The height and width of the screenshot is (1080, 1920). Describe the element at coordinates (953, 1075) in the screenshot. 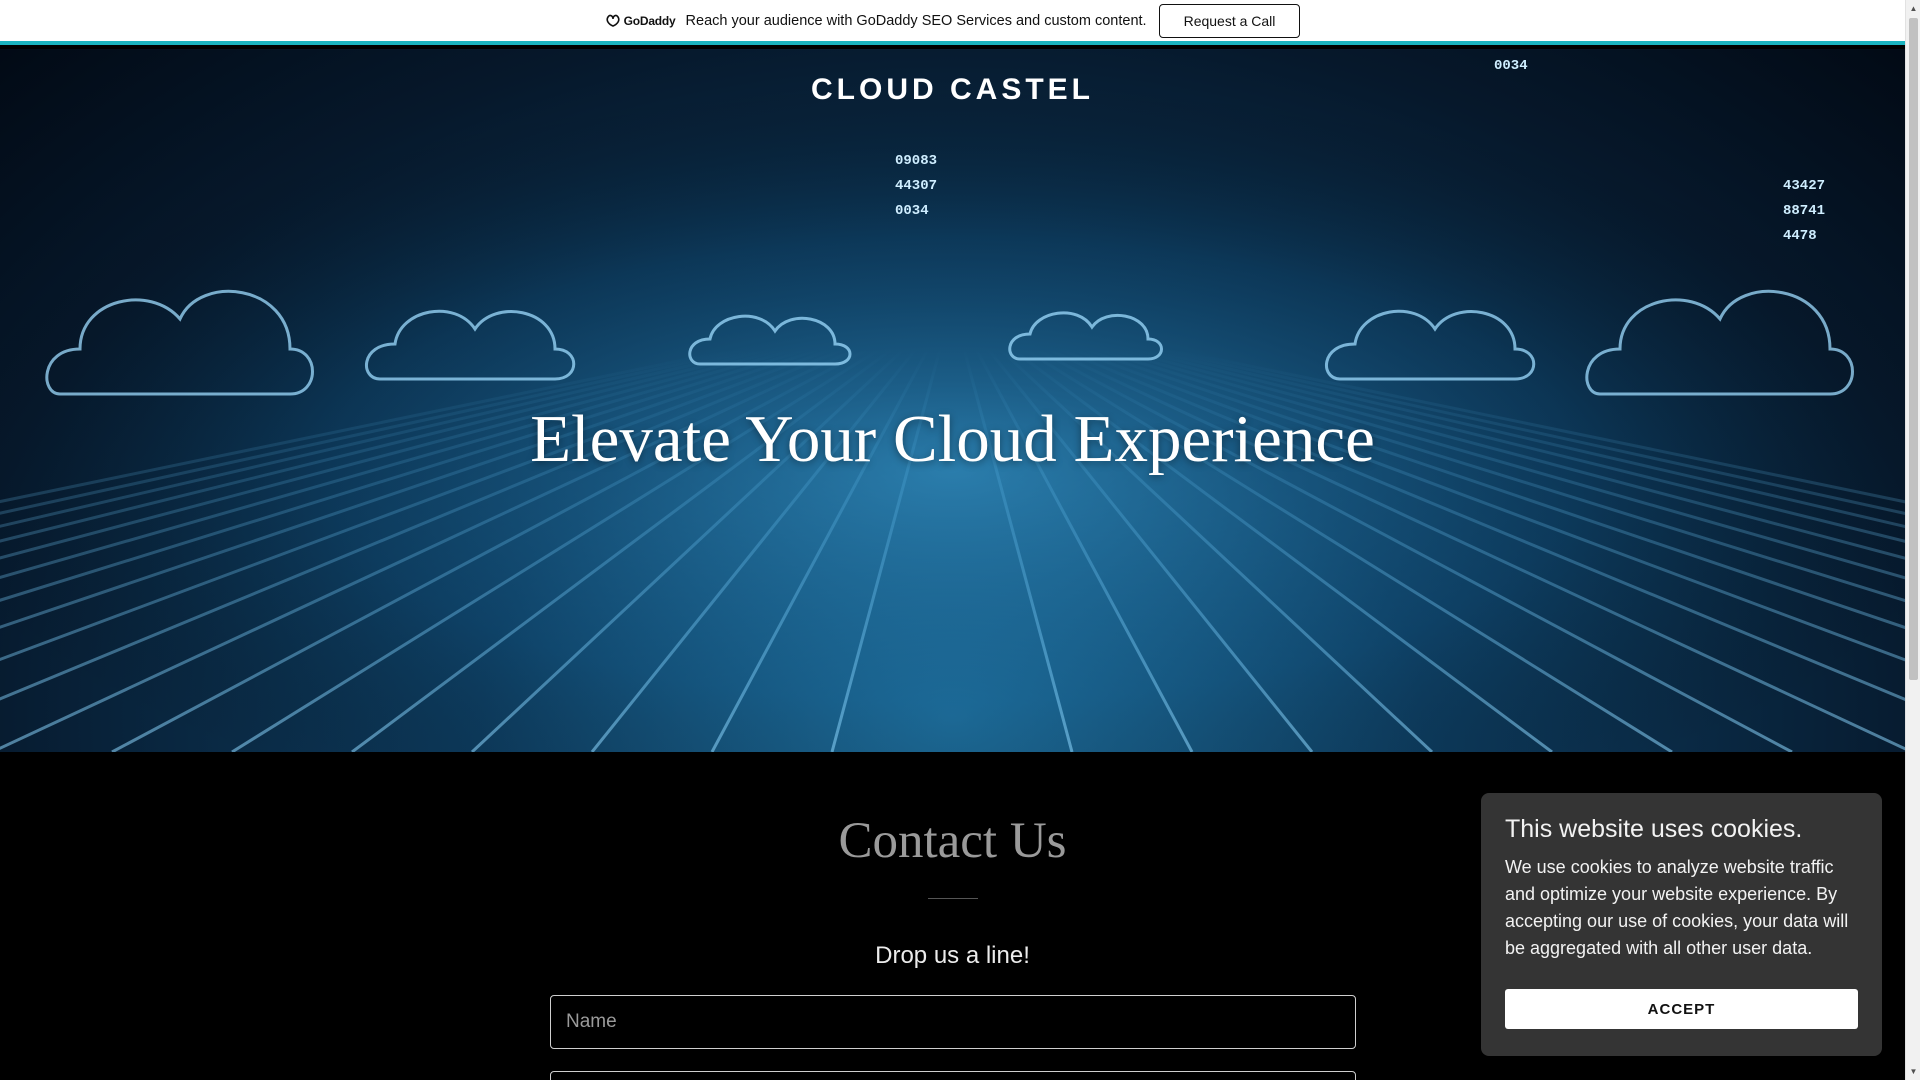

I see `email-field` at that location.